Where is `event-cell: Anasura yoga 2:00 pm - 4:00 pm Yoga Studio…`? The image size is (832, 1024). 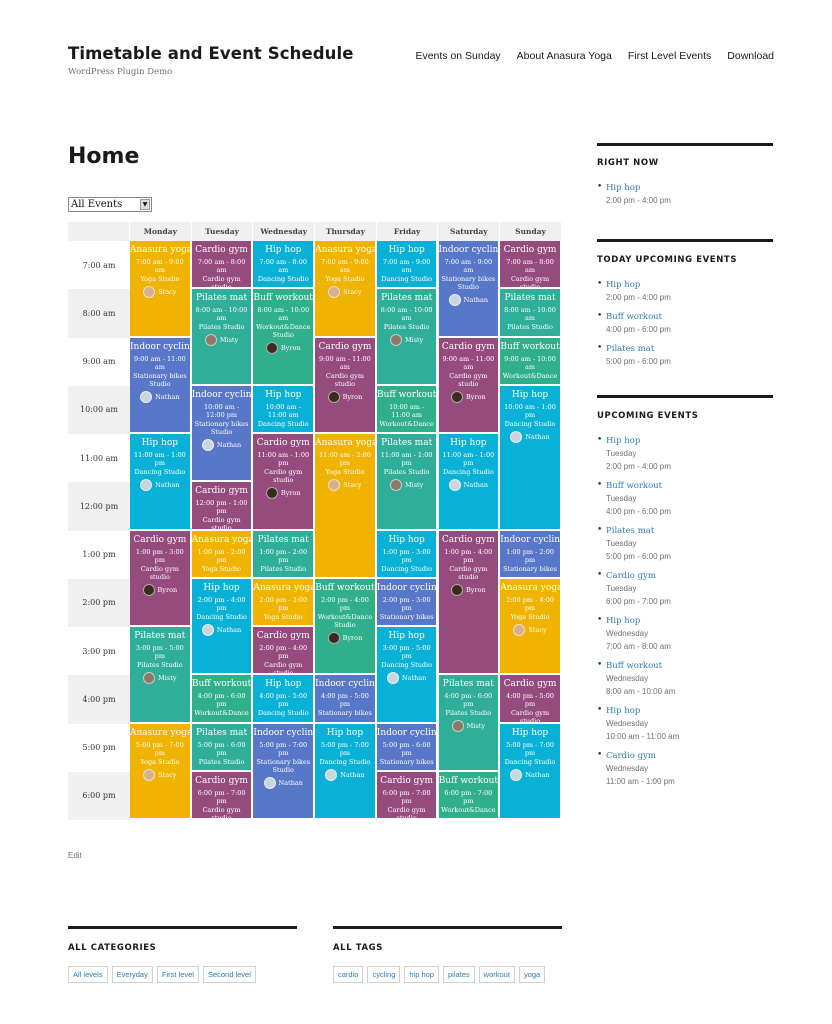
event-cell: Anasura yoga 2:00 pm - 4:00 pm Yoga Studio… is located at coordinates (531, 627).